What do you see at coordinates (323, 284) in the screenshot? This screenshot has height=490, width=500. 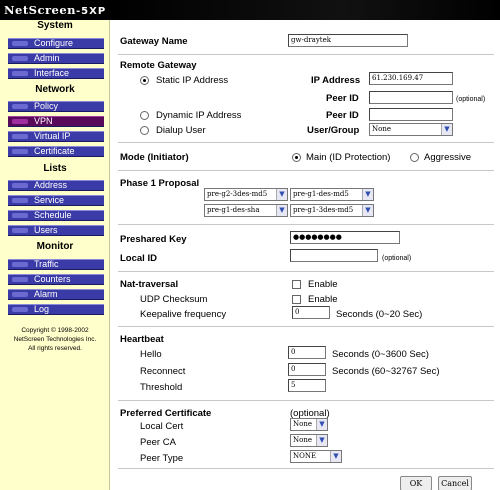 I see `nat-enable-label: Enable` at bounding box center [323, 284].